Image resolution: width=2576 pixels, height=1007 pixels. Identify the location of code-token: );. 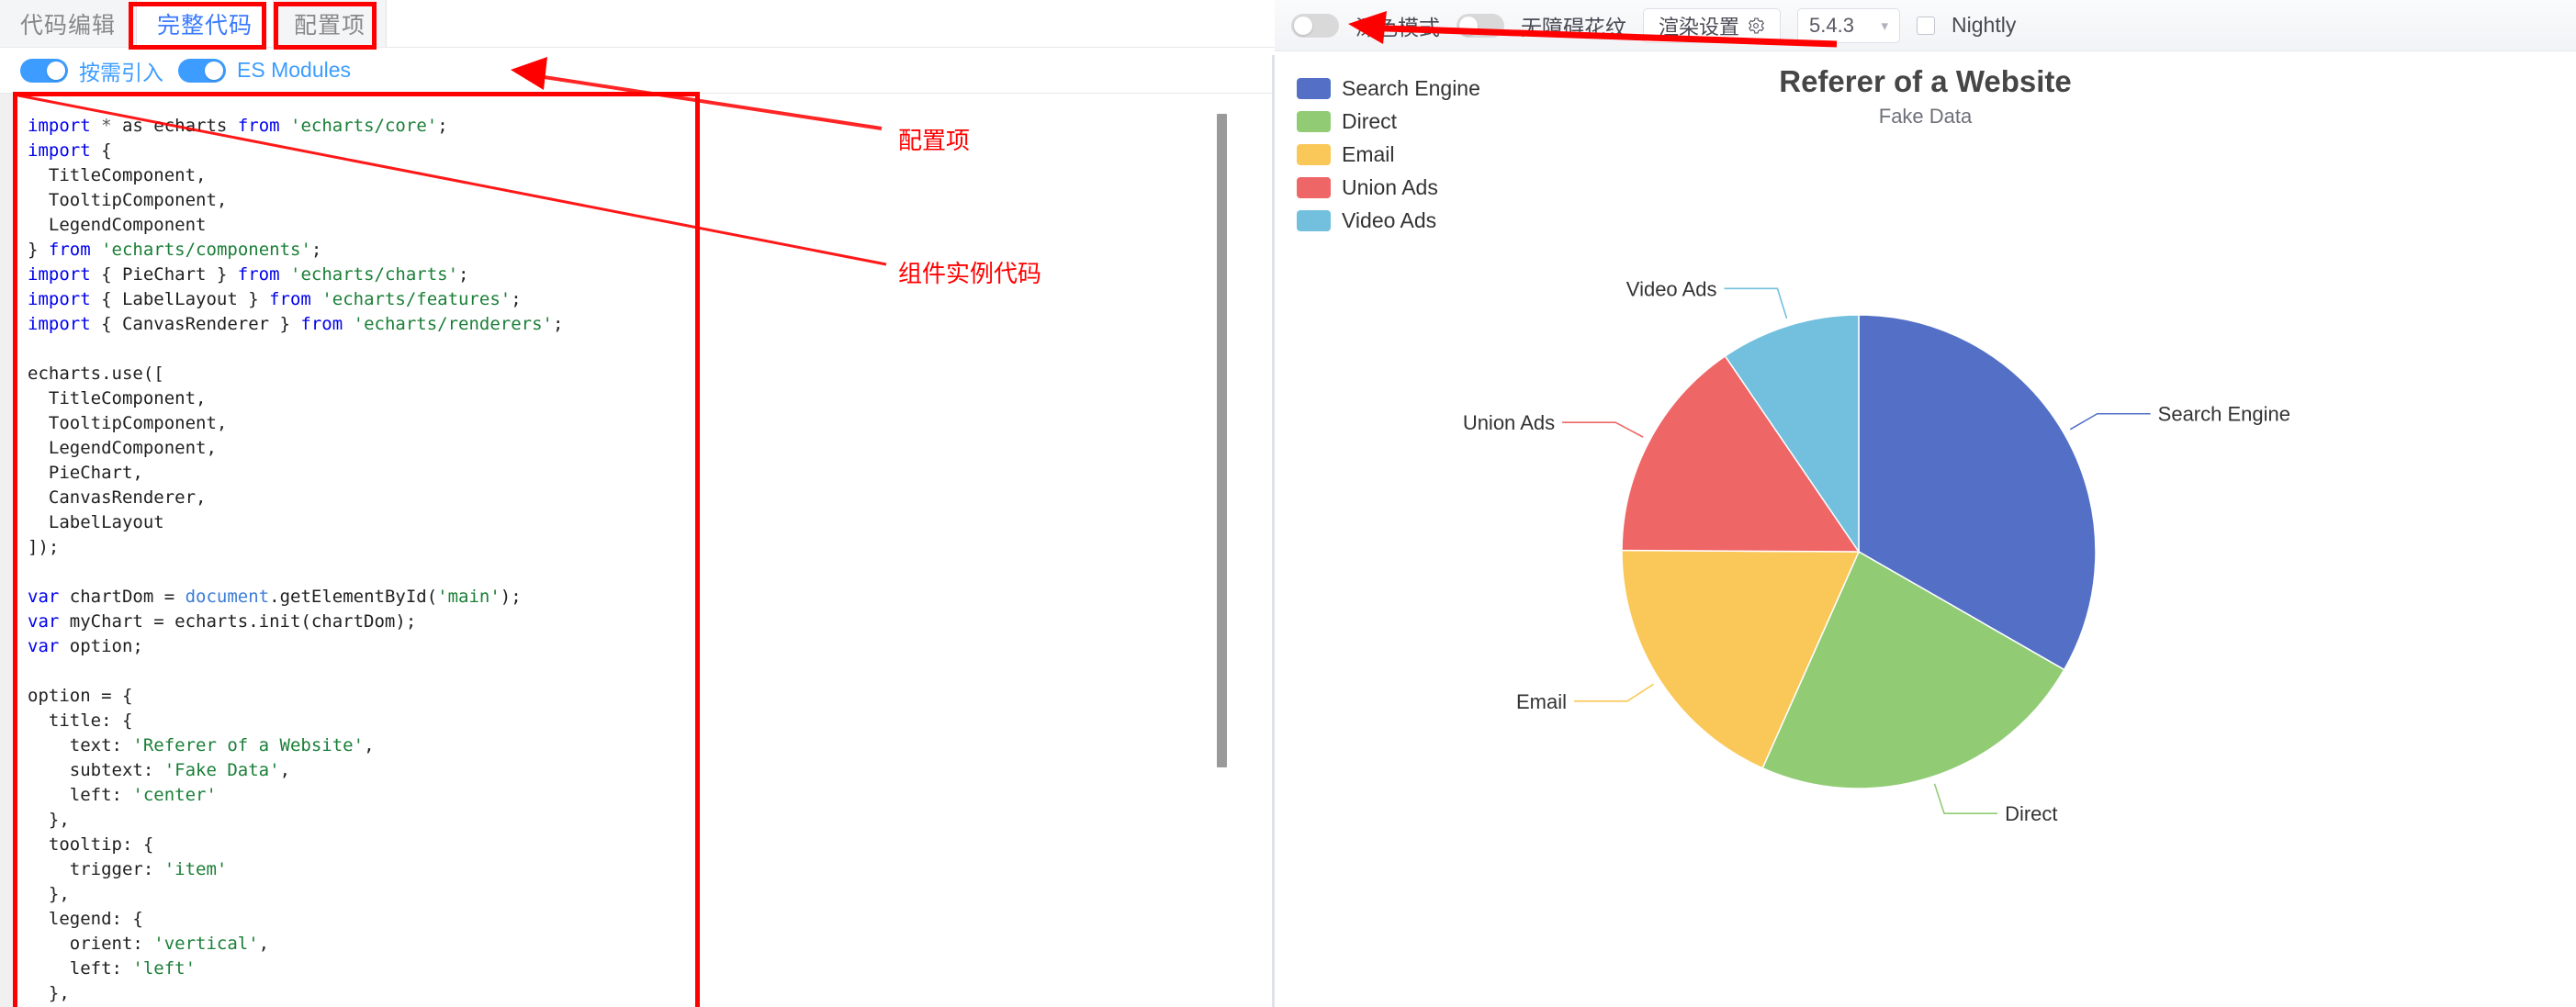
(511, 597).